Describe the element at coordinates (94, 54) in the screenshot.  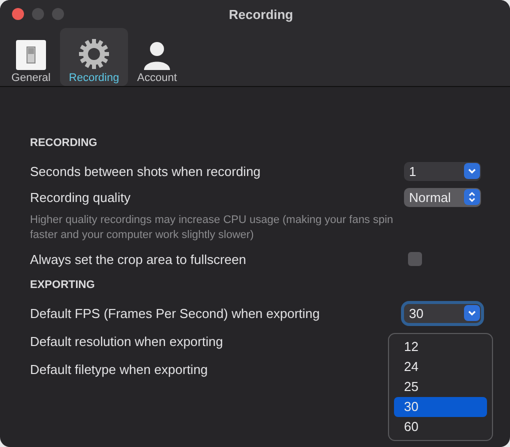
I see `gear-icon` at that location.